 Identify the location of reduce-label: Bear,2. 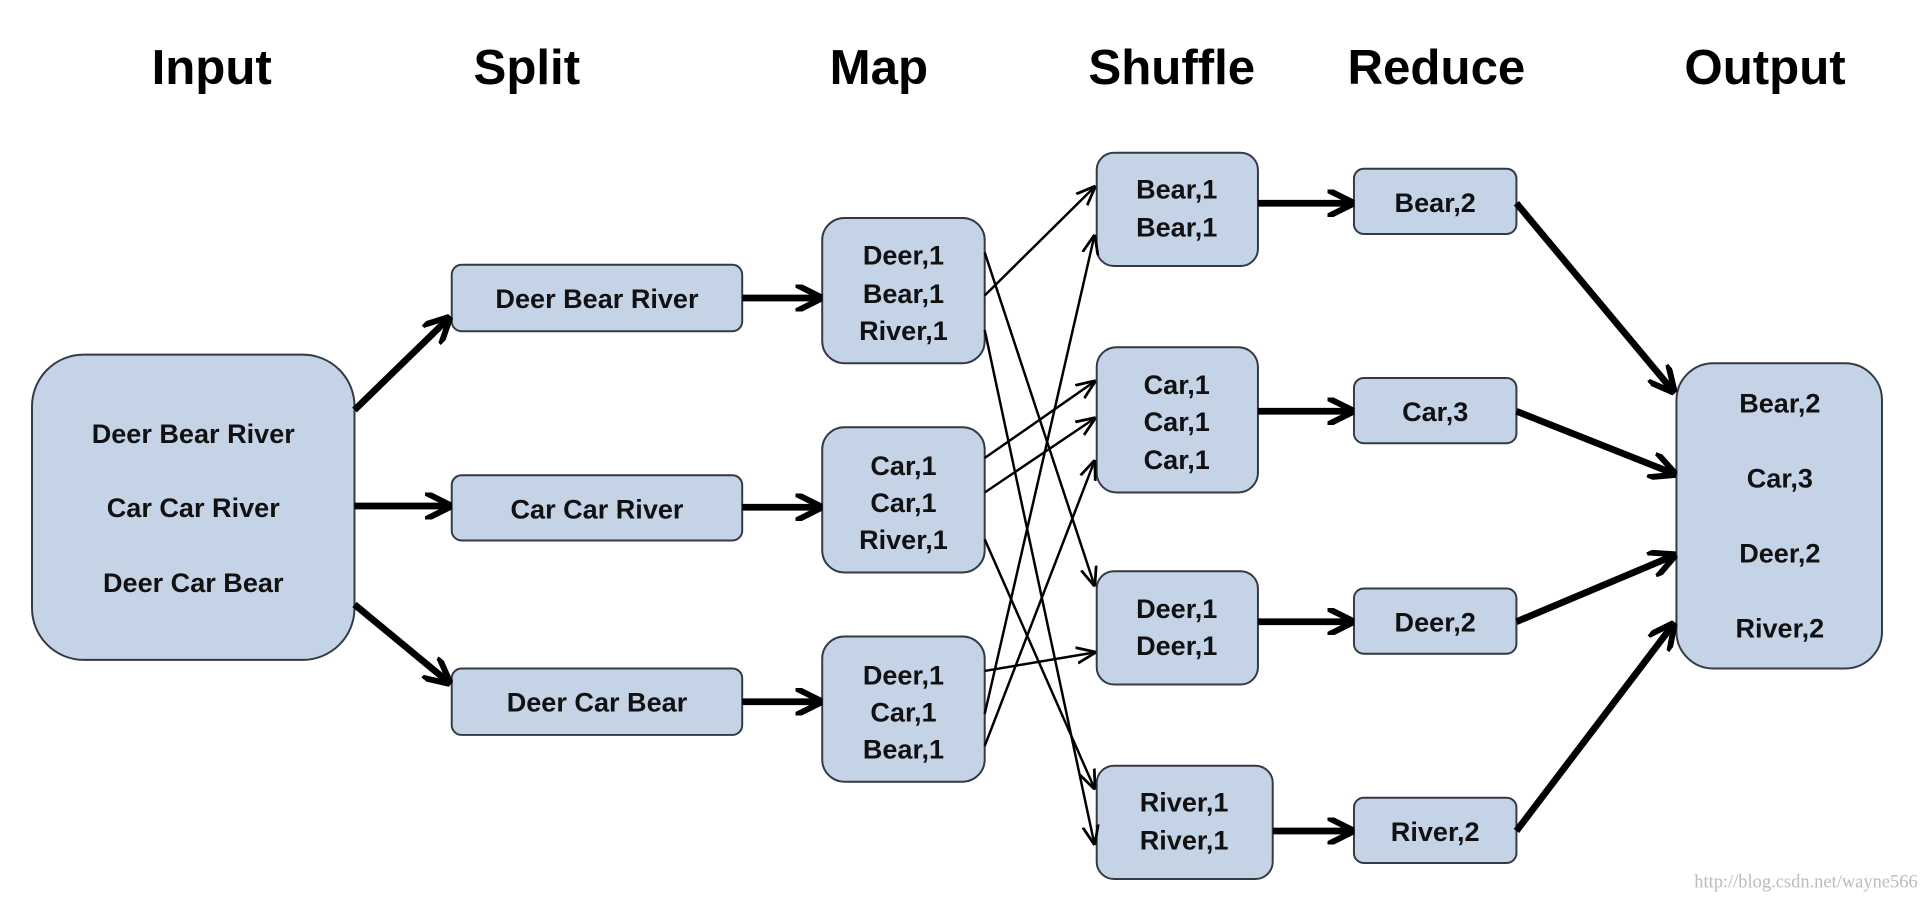
(1435, 202).